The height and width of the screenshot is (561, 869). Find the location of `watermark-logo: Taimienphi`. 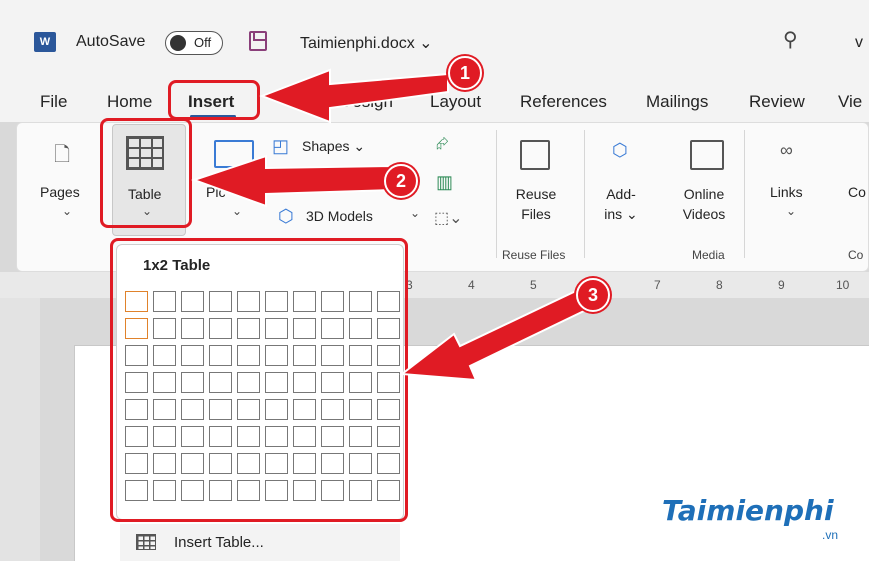

watermark-logo: Taimienphi is located at coordinates (748, 510).